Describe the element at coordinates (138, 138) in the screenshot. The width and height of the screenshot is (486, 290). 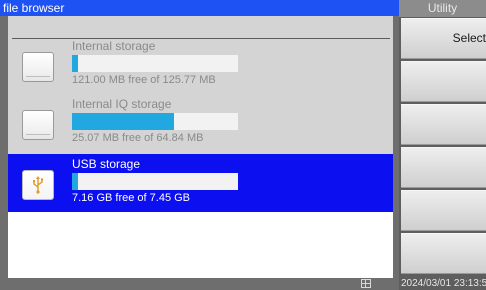
I see `drive-free-space: 25.07 MB free of 64.84 MB` at that location.